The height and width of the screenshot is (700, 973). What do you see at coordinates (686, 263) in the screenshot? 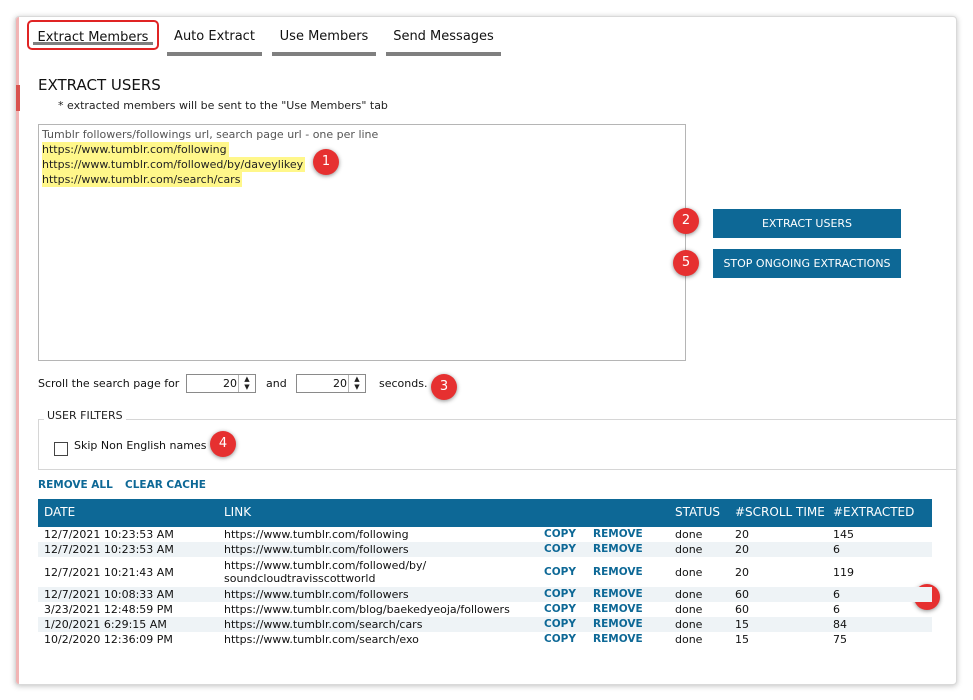
I see `callout-badge-5: 5` at bounding box center [686, 263].